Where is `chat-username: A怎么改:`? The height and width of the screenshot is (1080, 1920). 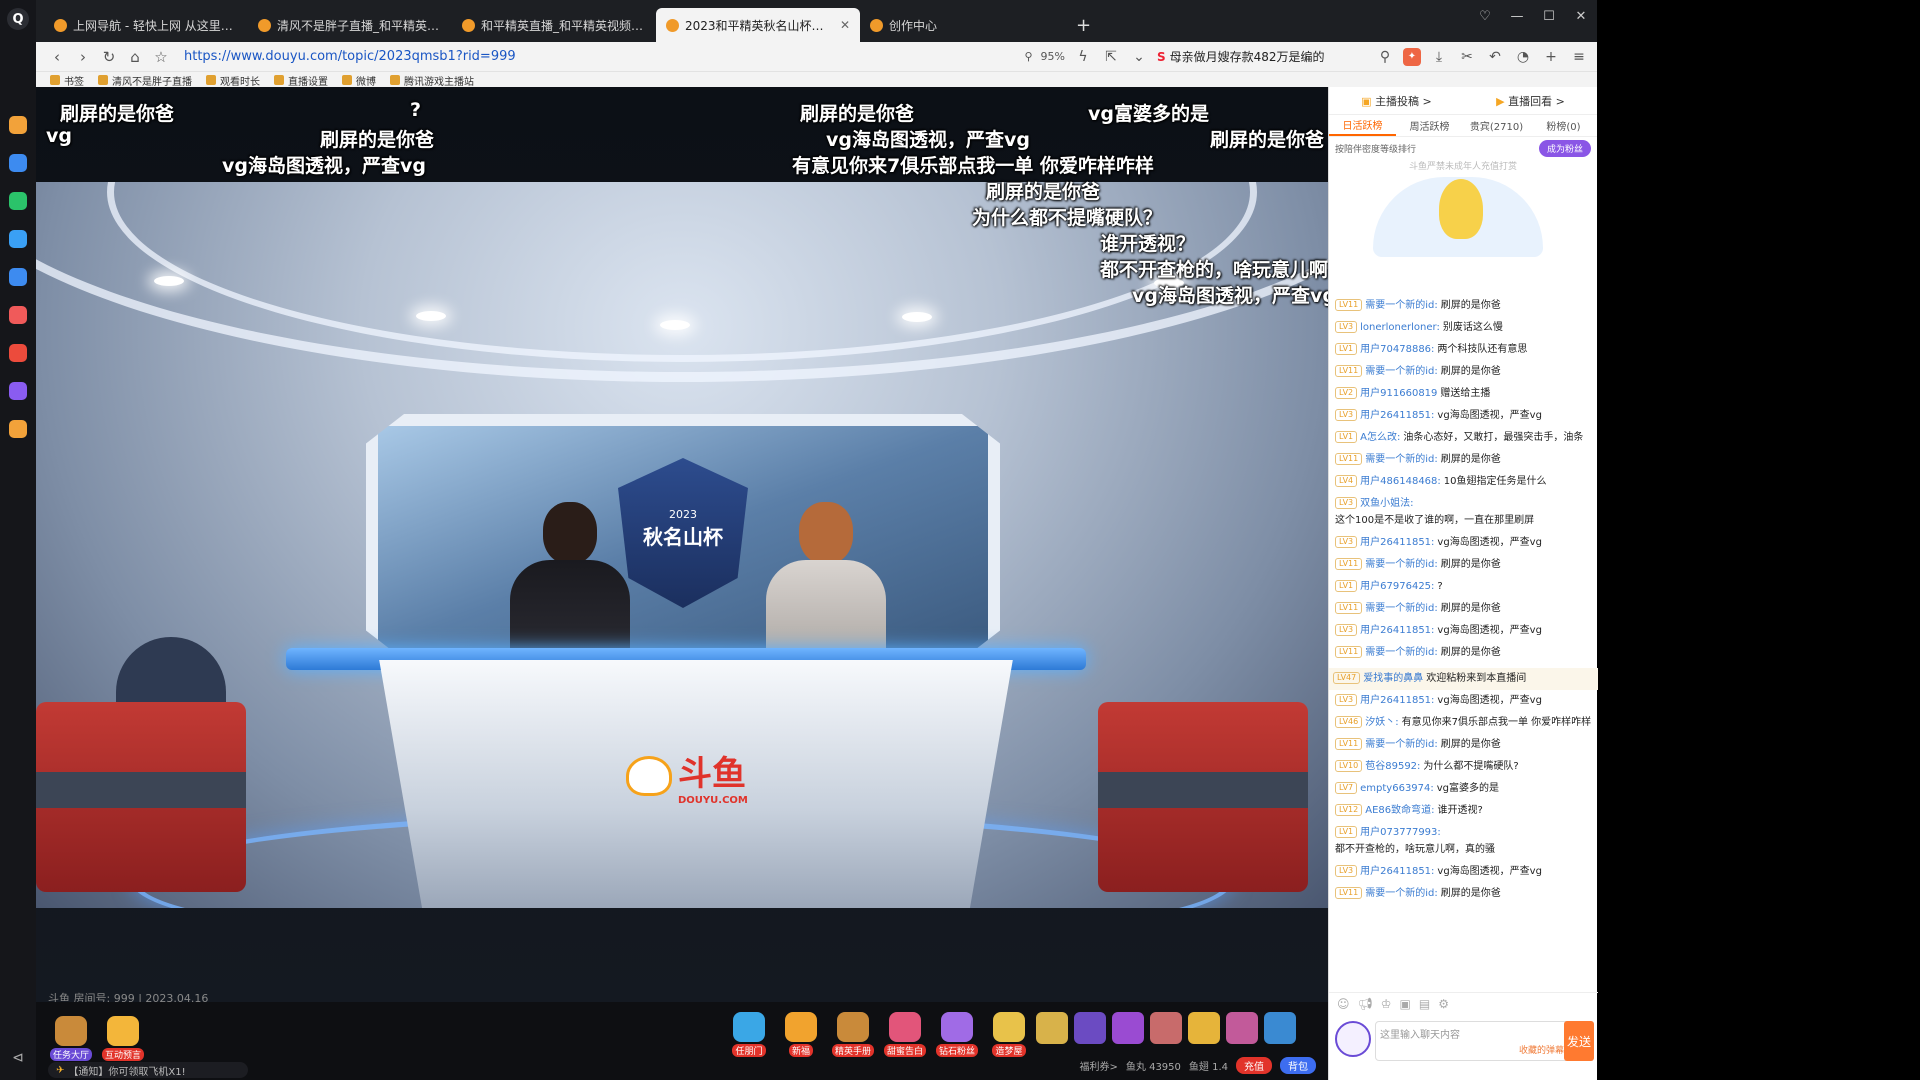 chat-username: A怎么改: is located at coordinates (1380, 438).